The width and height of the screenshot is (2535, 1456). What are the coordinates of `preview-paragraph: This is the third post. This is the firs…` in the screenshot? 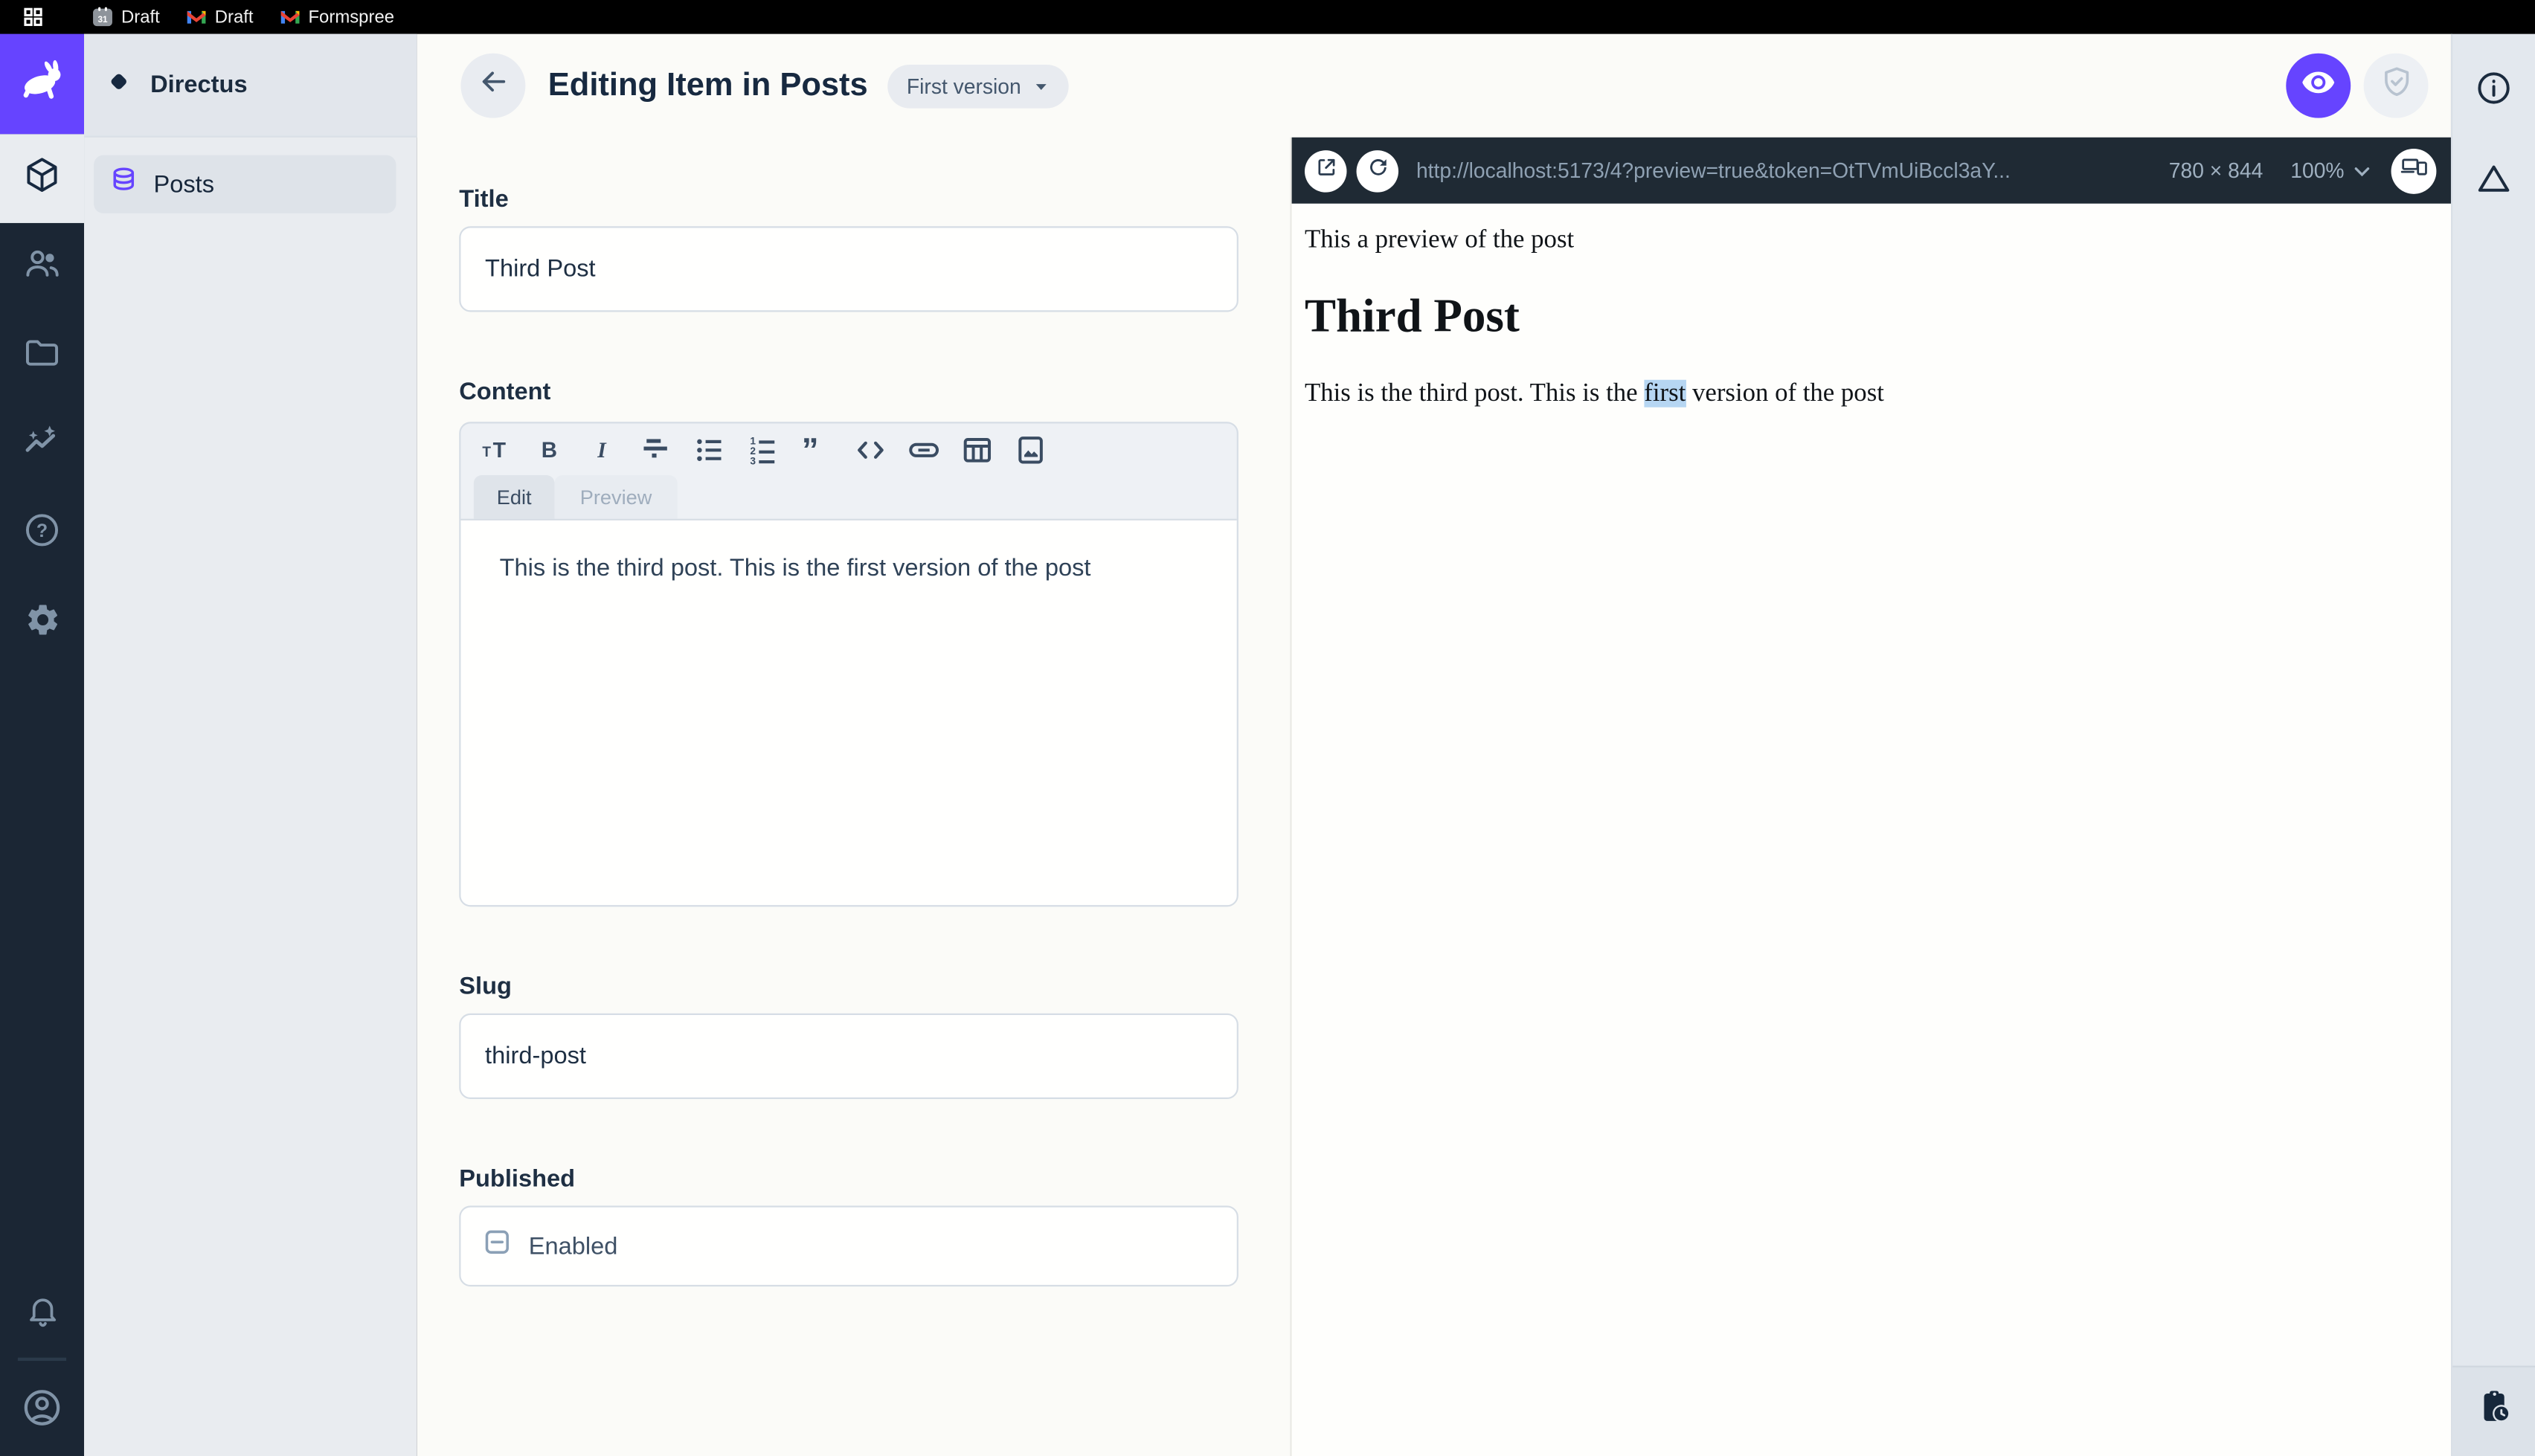 It's located at (1594, 393).